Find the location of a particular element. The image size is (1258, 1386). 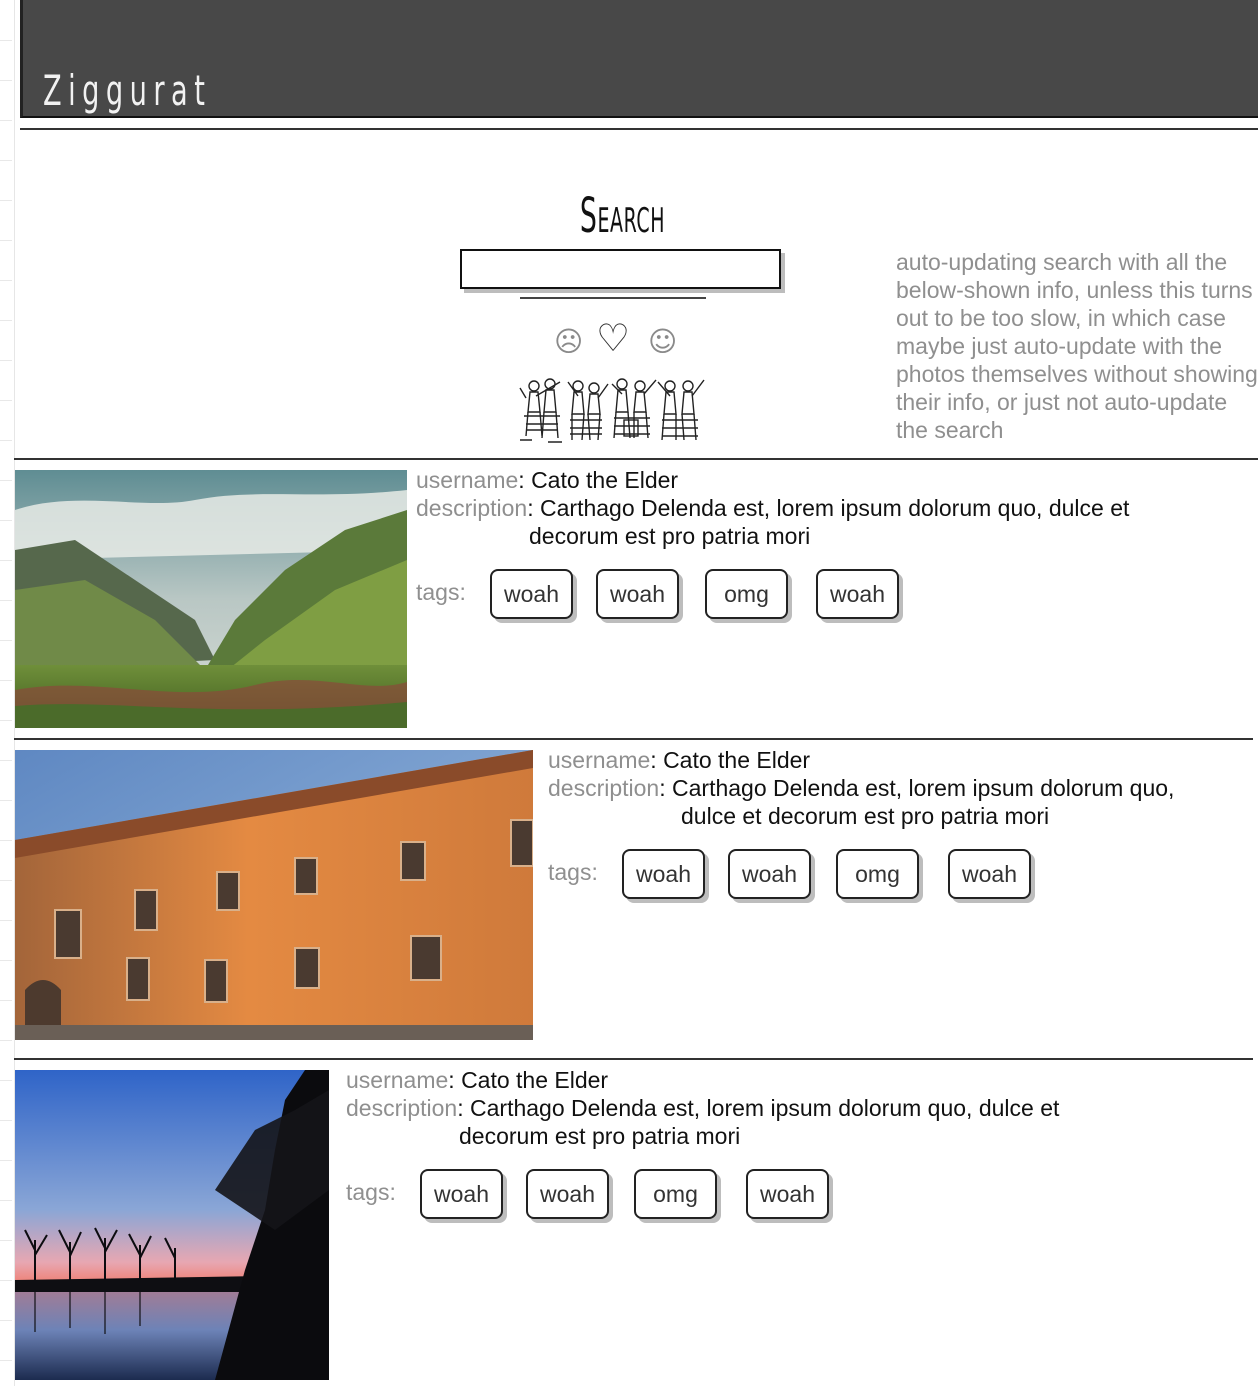

result-photo-mountain-valley is located at coordinates (211, 599).